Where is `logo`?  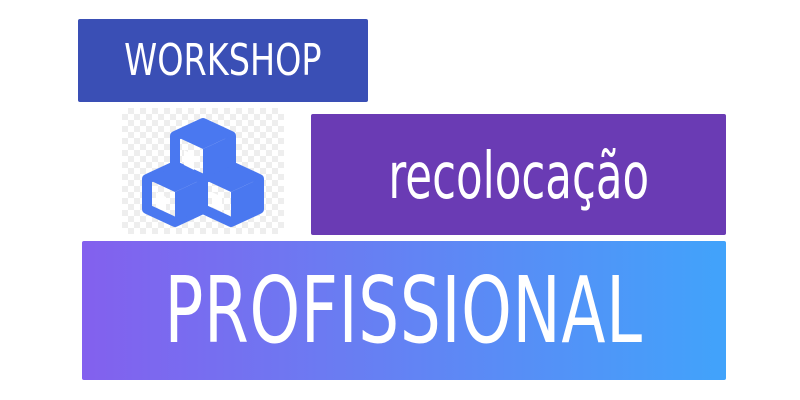
logo is located at coordinates (203, 171).